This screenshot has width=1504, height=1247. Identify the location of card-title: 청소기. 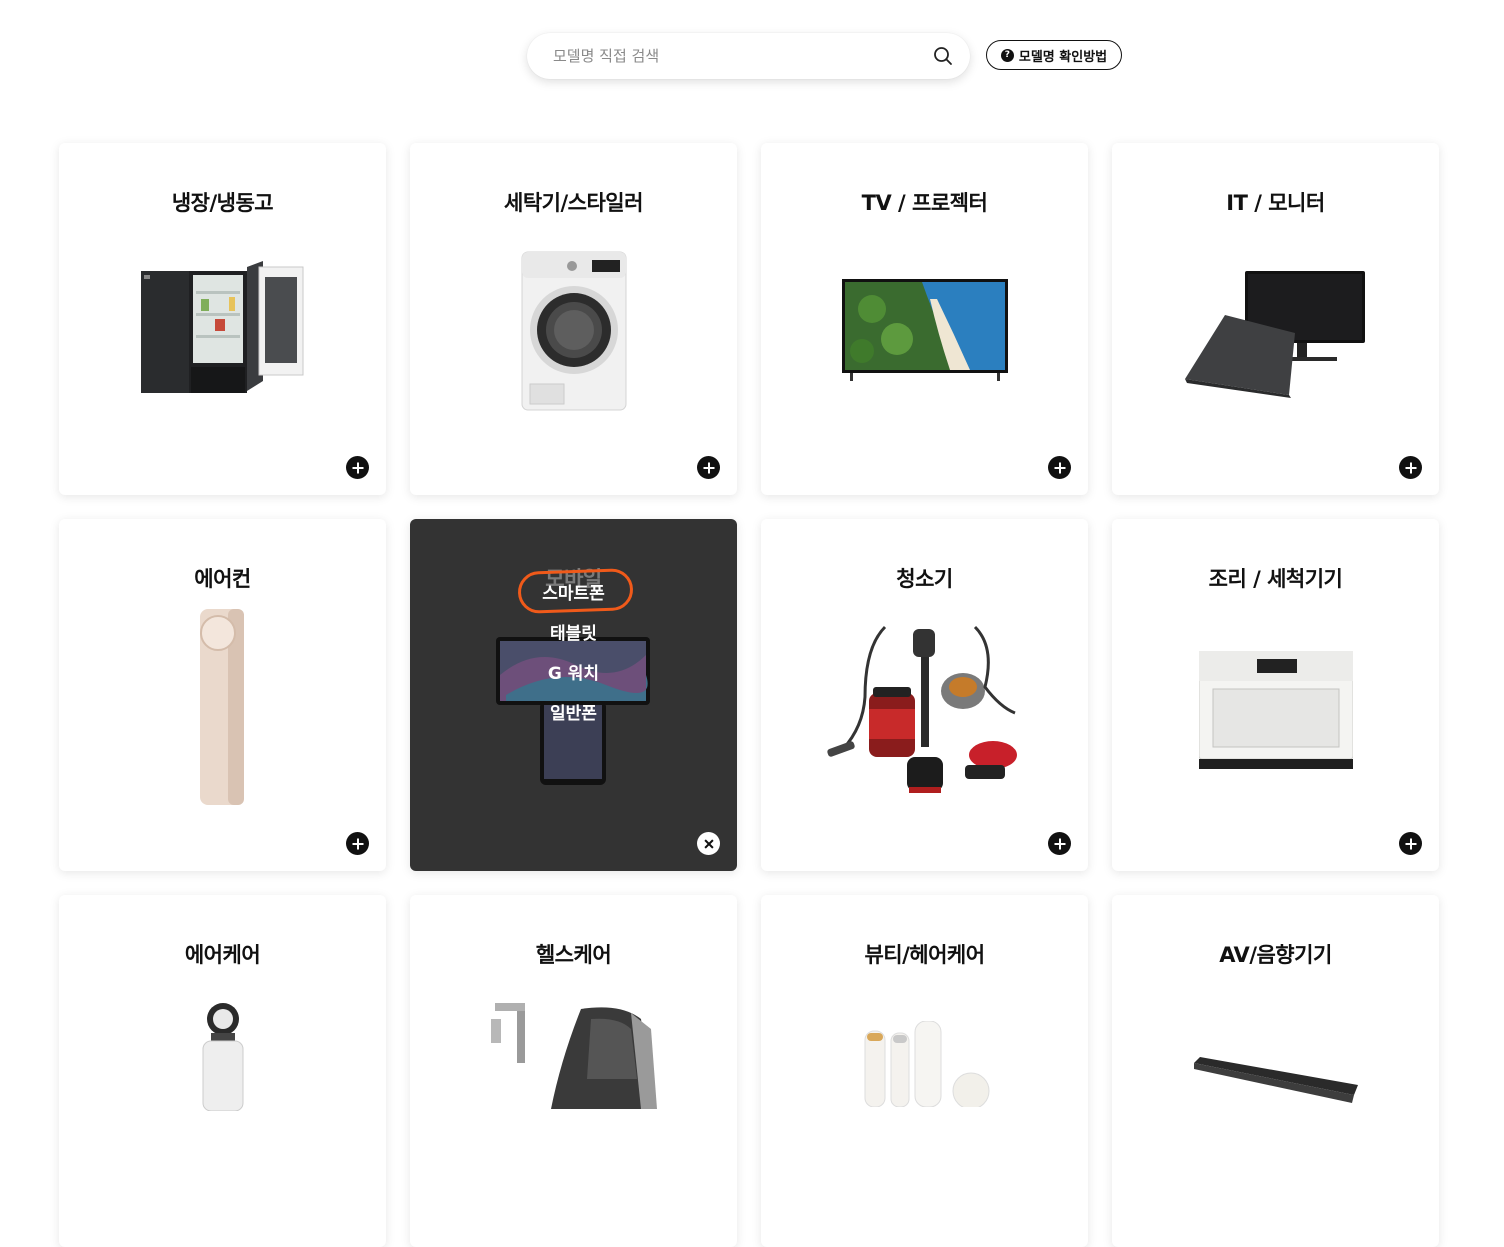
(924, 579).